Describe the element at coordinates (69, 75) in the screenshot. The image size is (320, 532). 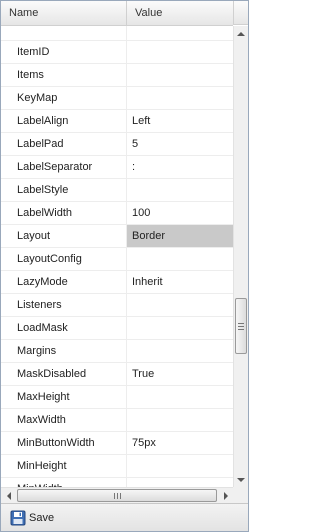
I see `property-name: Items` at that location.